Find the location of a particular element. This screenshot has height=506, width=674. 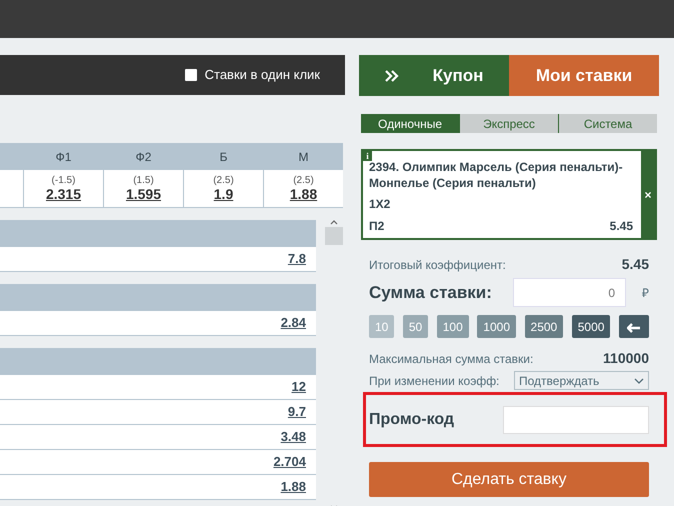

odds-link: 9.7 is located at coordinates (297, 412).